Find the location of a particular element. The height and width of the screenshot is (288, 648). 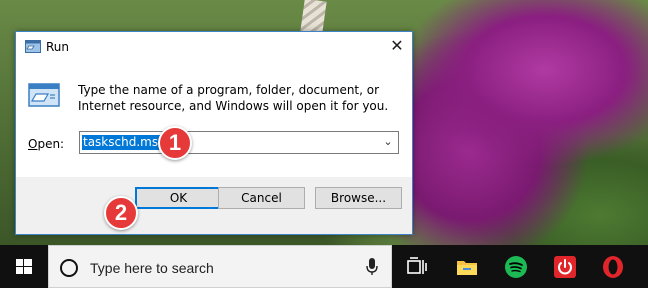

open-label: Open: is located at coordinates (46, 144).